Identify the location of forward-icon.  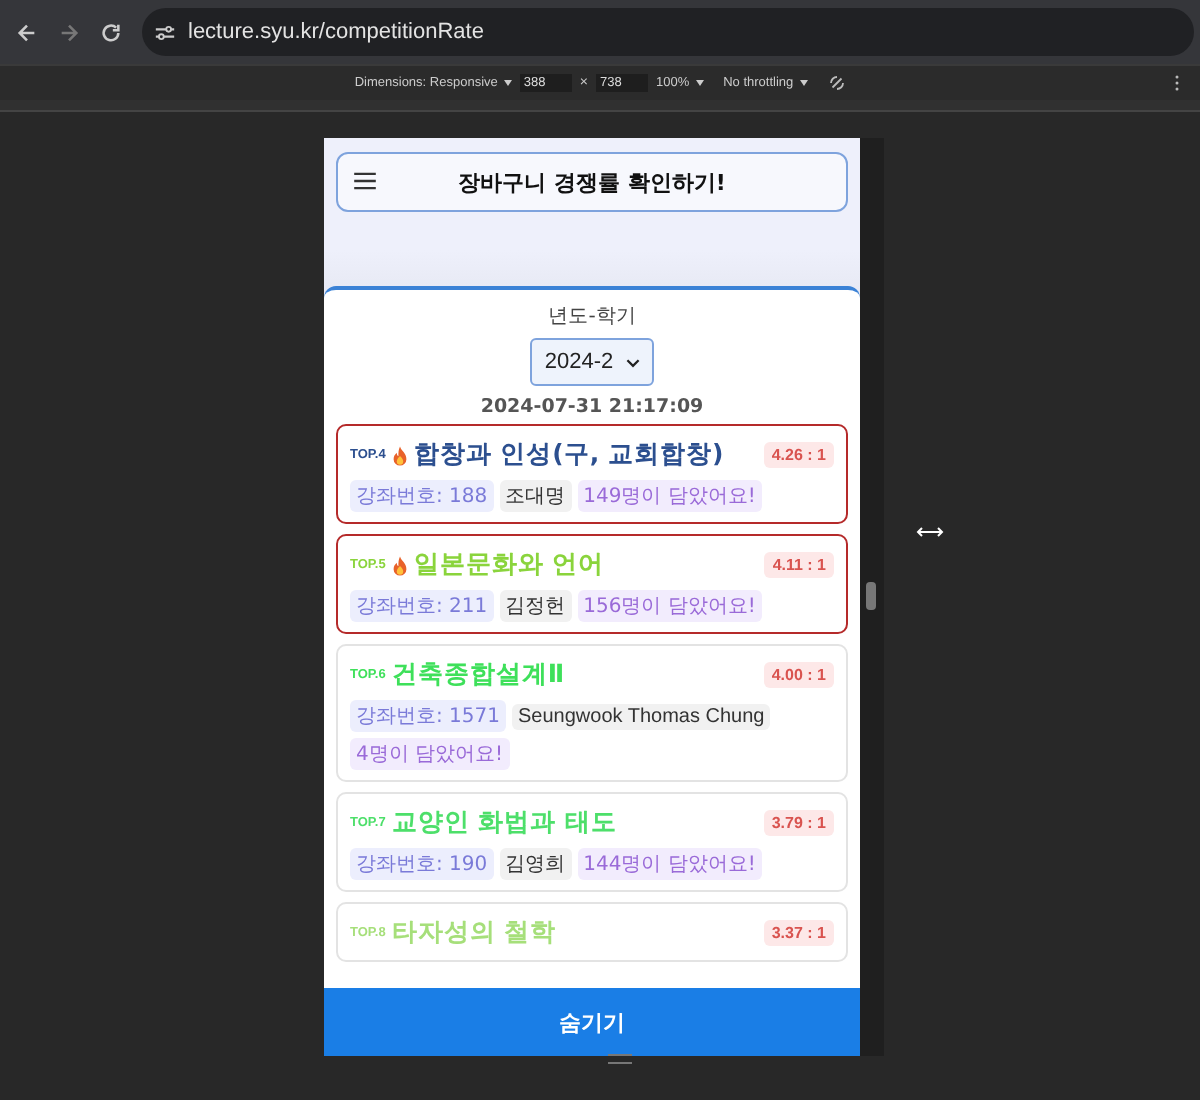
(69, 32).